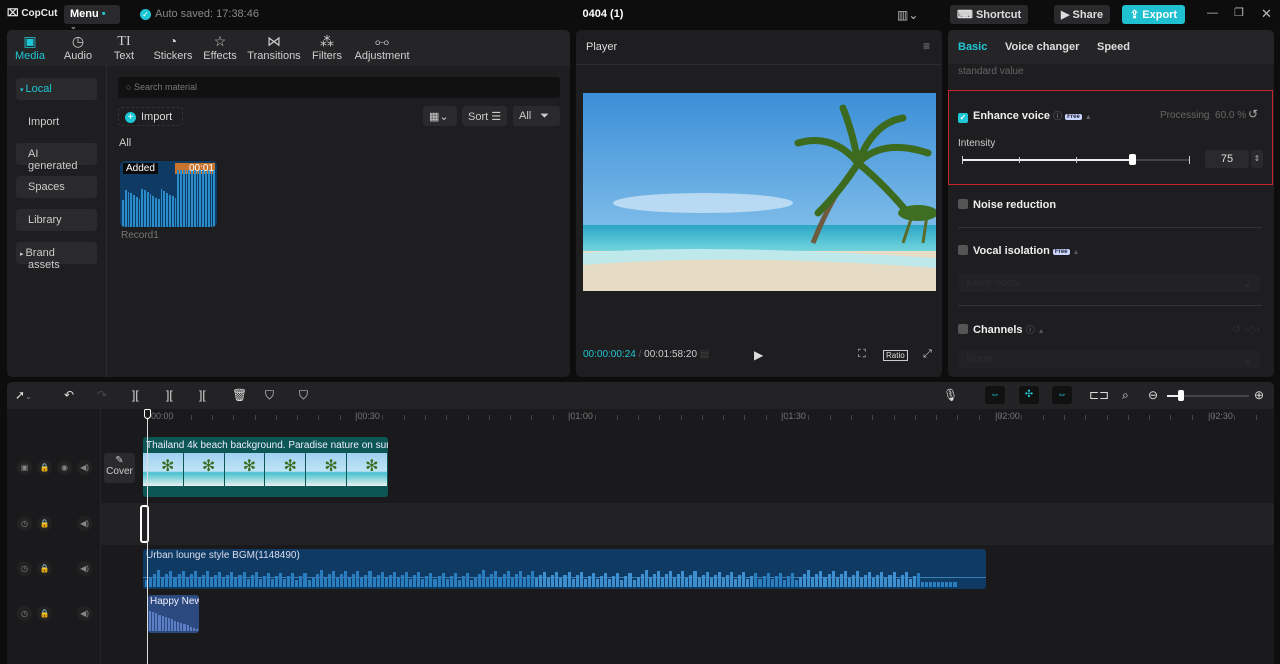 The height and width of the screenshot is (664, 1280). I want to click on tab-stickers: ◔ Stickers, so click(173, 47).